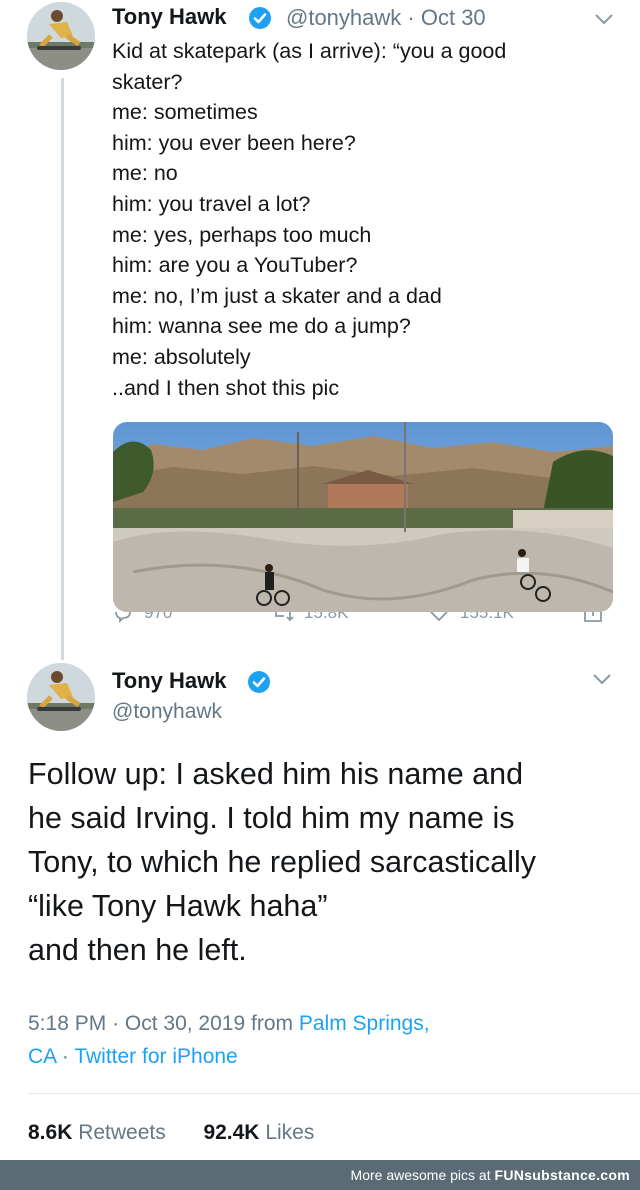 This screenshot has width=640, height=1190. What do you see at coordinates (145, 173) in the screenshot?
I see `tweet-line: me: no` at bounding box center [145, 173].